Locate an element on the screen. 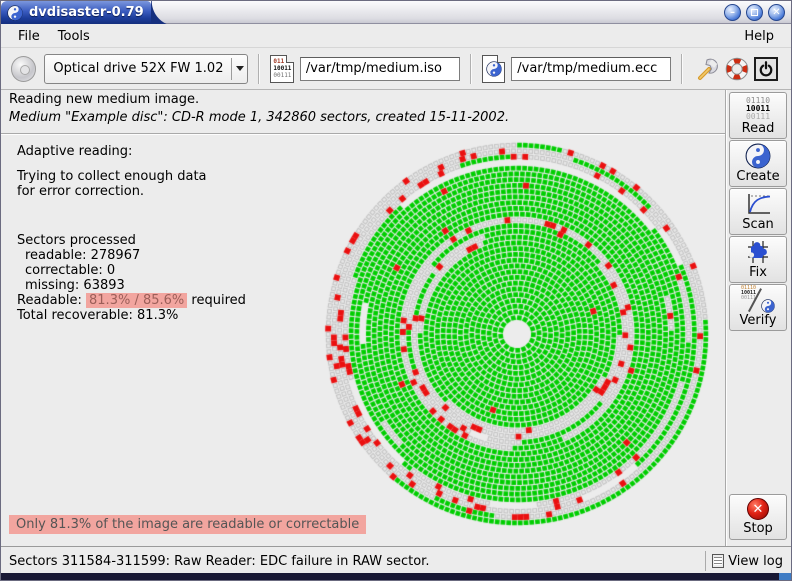 The width and height of the screenshot is (792, 581). mode-desc-line2: for error correction. is located at coordinates (81, 191).